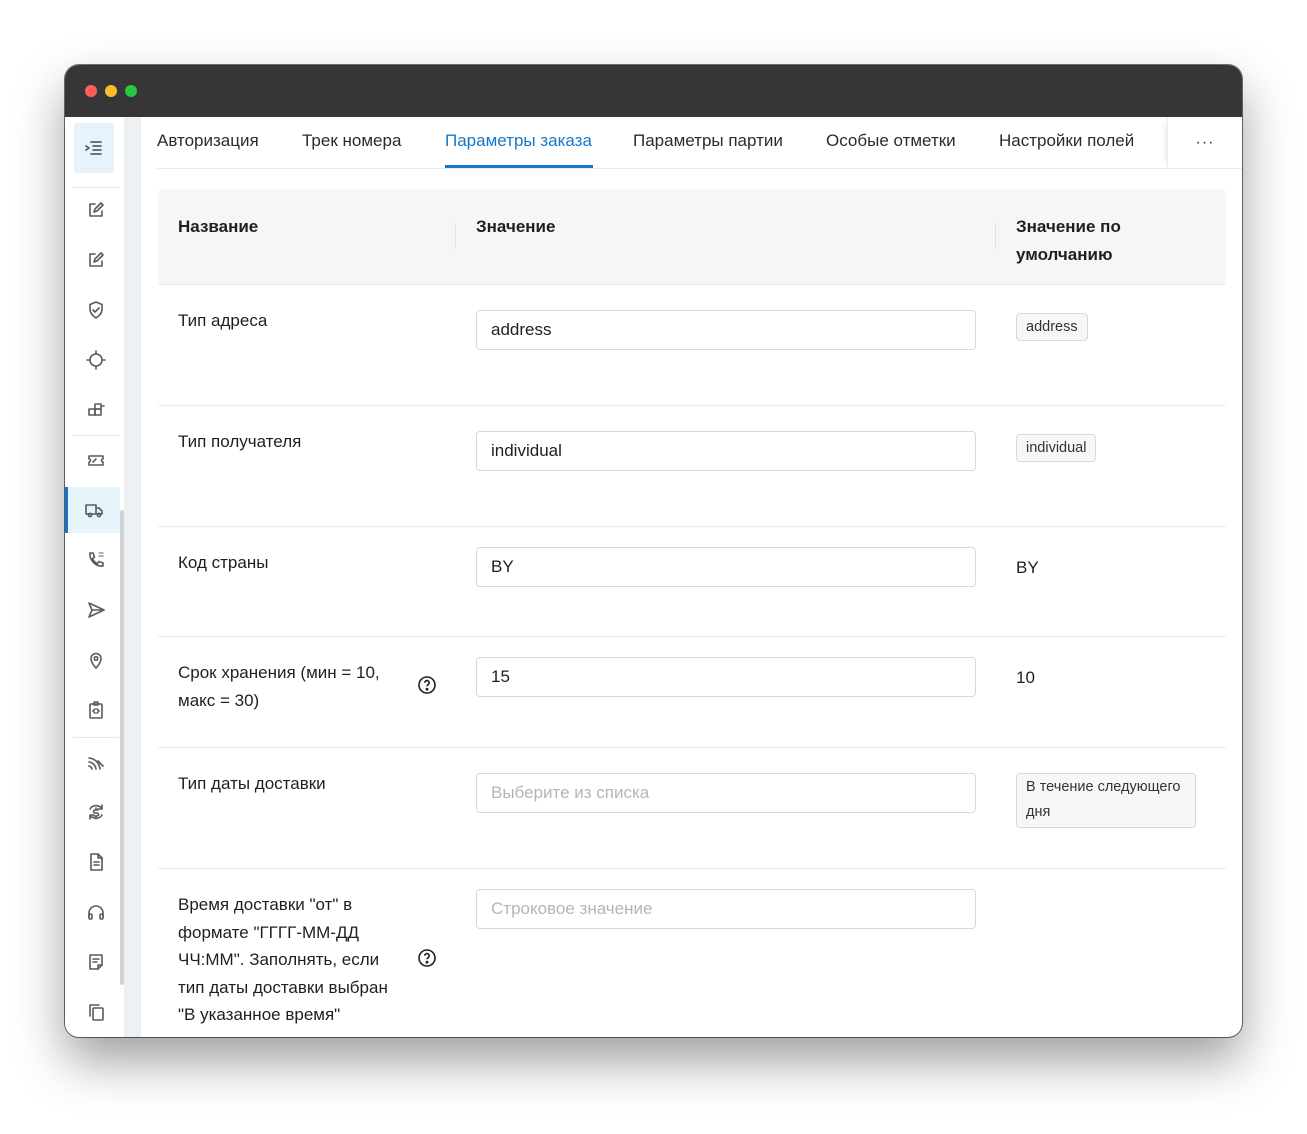 This screenshot has height=1134, width=1307. I want to click on sidebar-item-ticket, so click(96, 460).